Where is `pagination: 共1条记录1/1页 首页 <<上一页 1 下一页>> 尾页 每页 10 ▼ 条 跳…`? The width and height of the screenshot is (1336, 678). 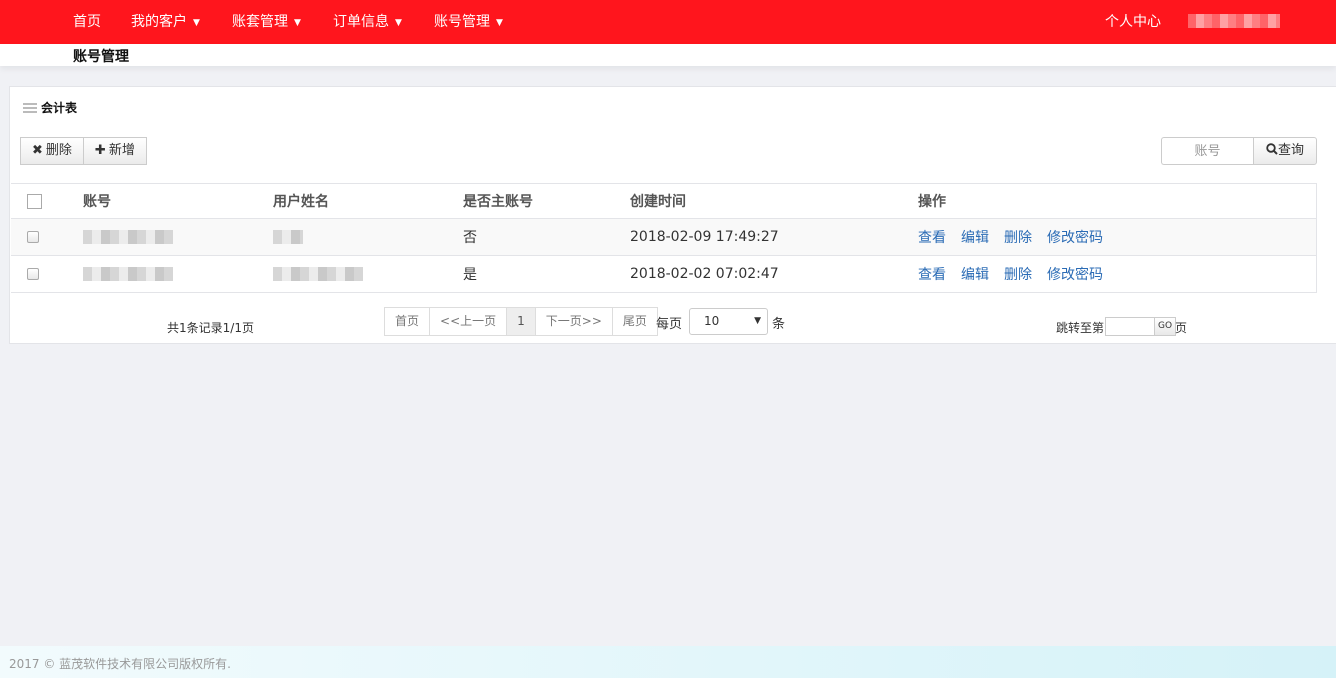 pagination: 共1条记录1/1页 首页 <<上一页 1 下一页>> 尾页 每页 10 ▼ 条 跳… is located at coordinates (673, 322).